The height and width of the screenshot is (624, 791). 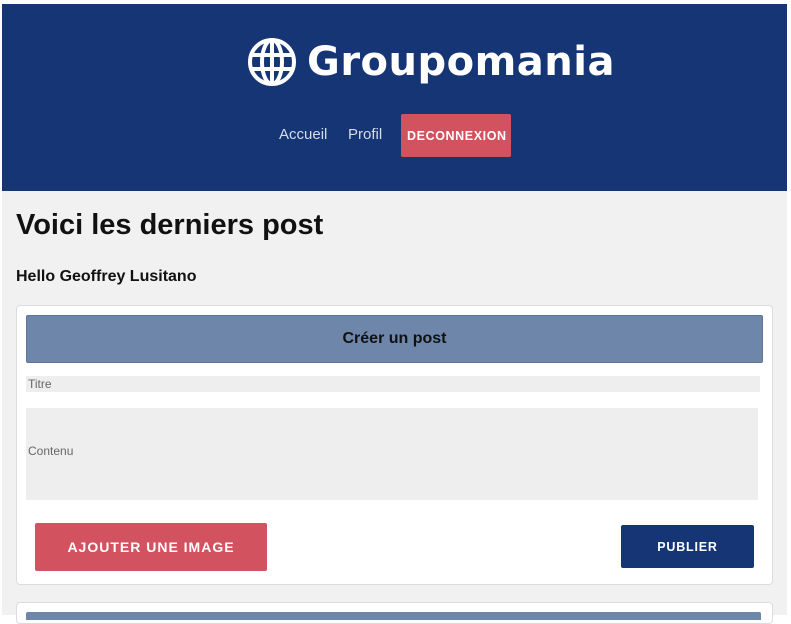 I want to click on user-greeting: Hello Geoffrey Lusitano, so click(x=106, y=276).